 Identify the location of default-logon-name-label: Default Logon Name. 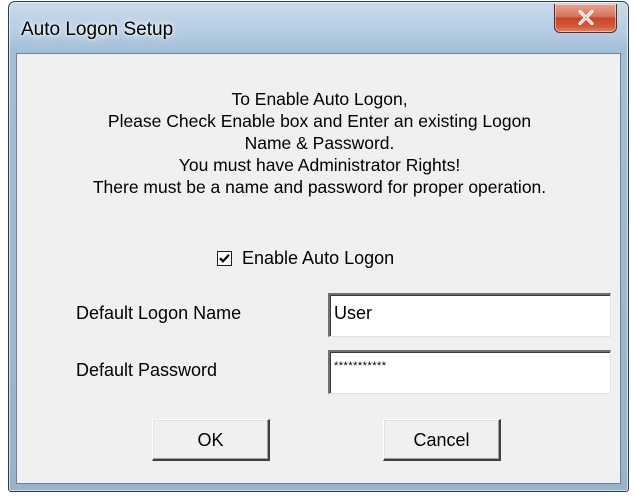
(159, 313).